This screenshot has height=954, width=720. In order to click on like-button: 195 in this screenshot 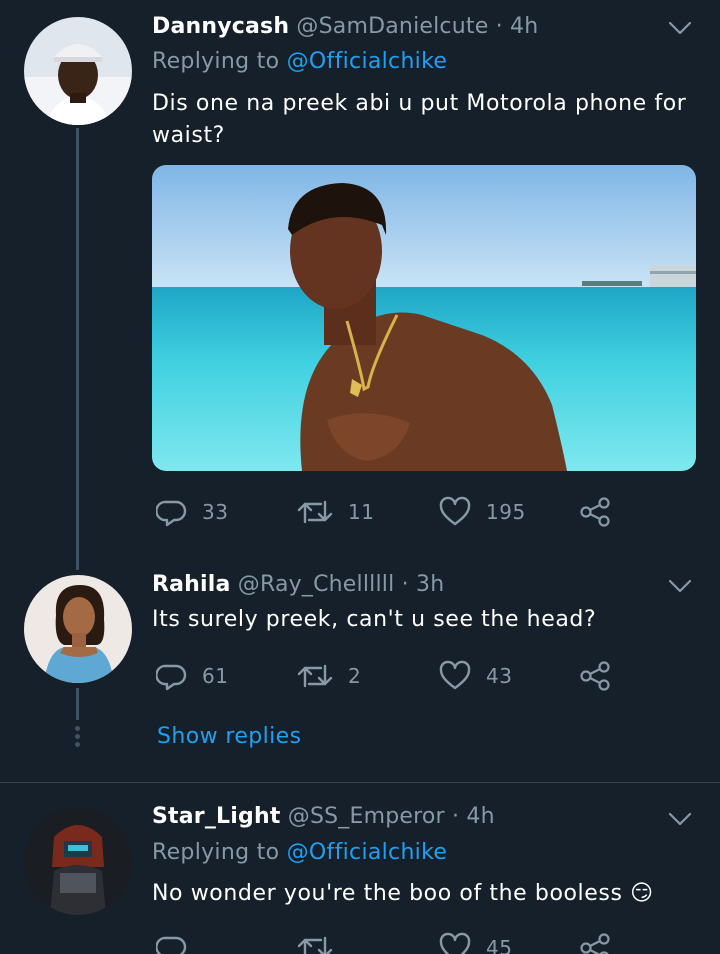, I will do `click(482, 512)`.